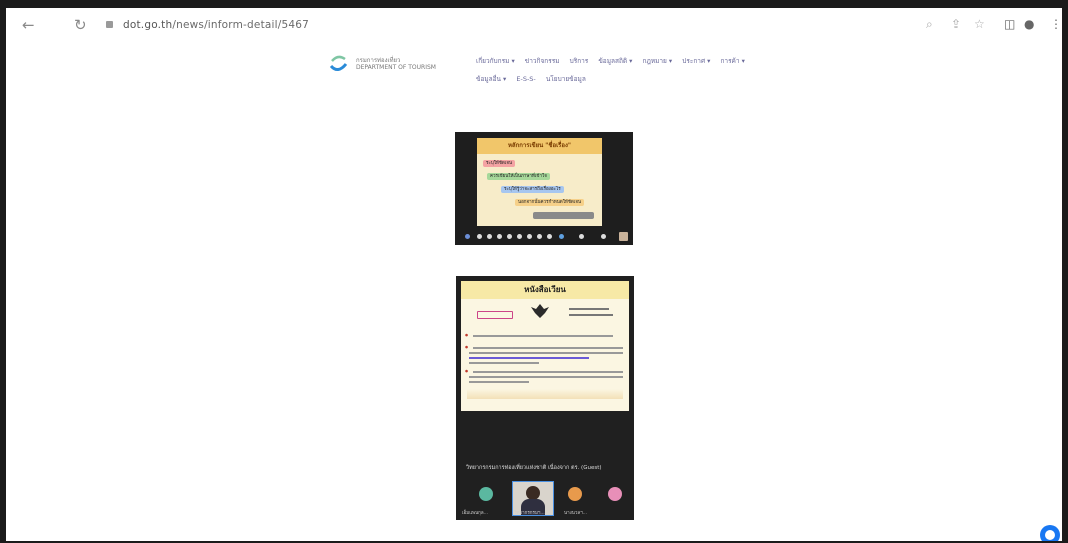 The height and width of the screenshot is (543, 1068). Describe the element at coordinates (1056, 24) in the screenshot. I see `menu-kebab-icon: ⋮` at that location.